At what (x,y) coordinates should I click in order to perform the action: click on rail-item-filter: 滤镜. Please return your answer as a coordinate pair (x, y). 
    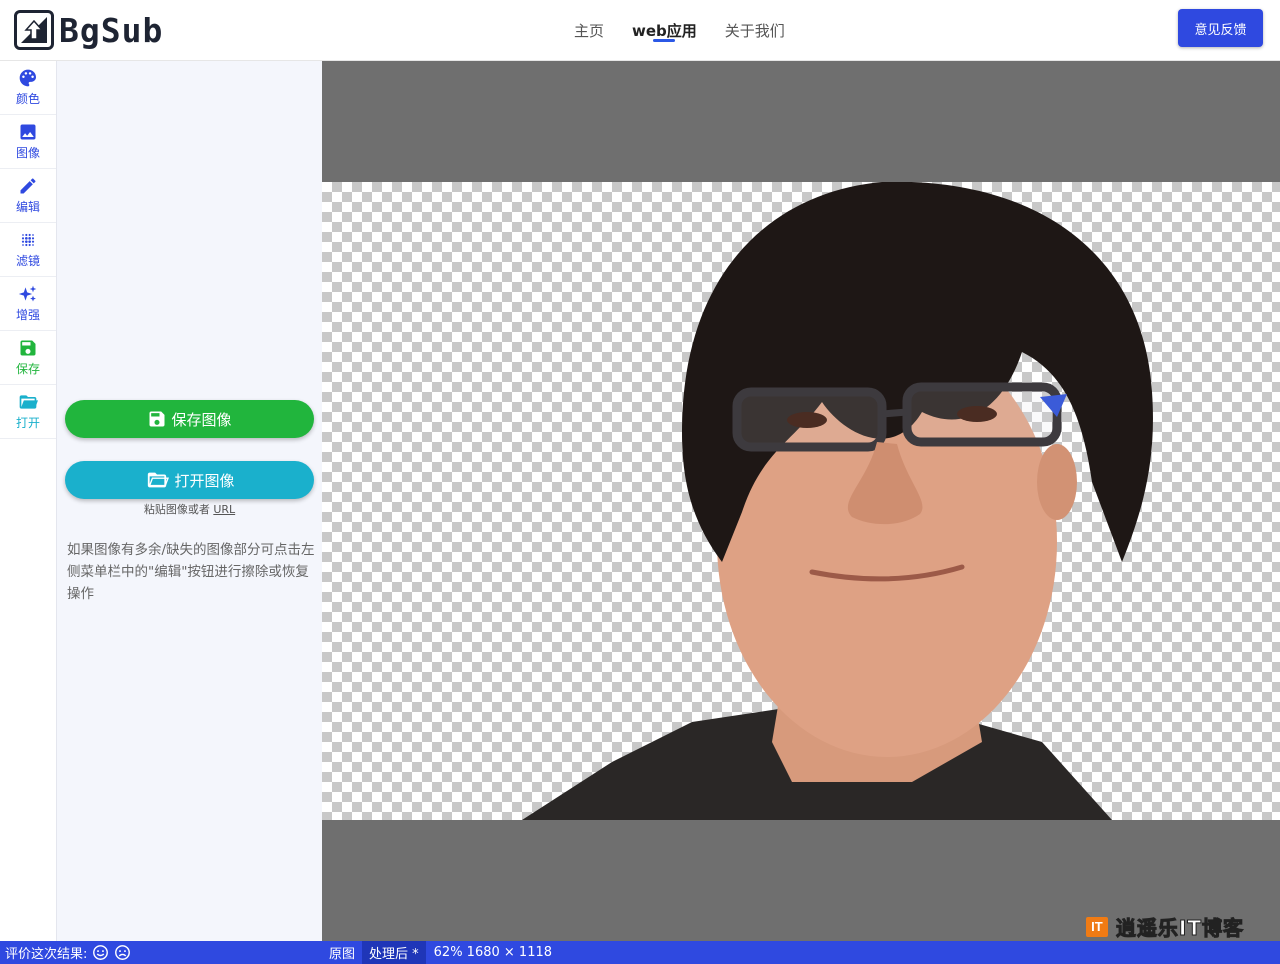
    Looking at the image, I should click on (28, 250).